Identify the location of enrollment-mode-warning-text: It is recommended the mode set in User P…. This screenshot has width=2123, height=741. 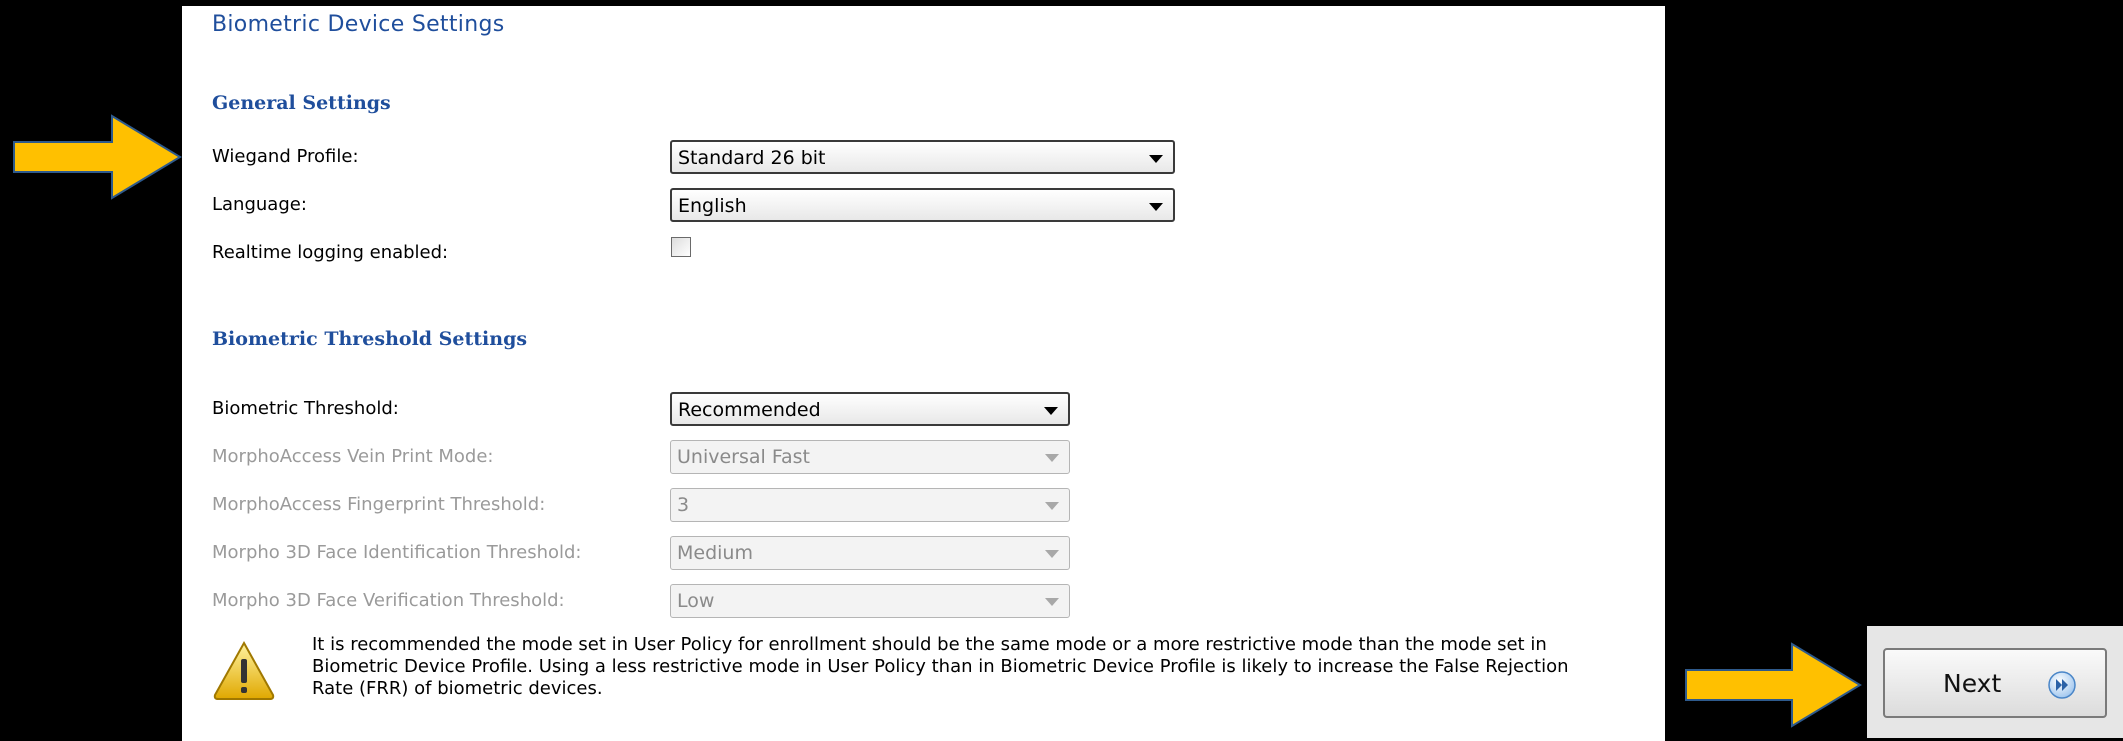
(940, 666).